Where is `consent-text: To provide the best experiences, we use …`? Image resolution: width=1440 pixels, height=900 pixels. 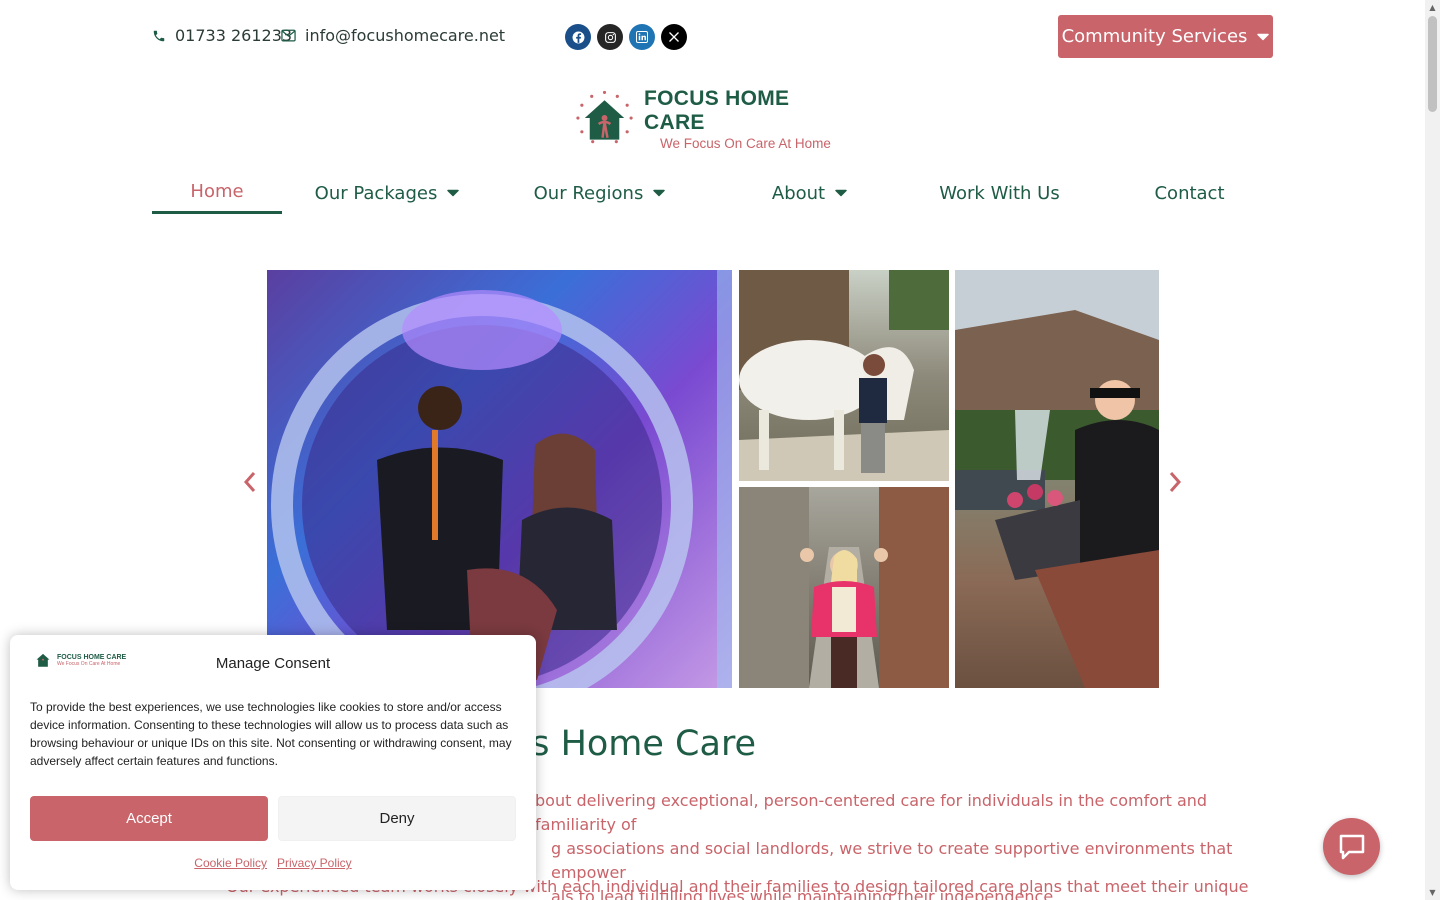
consent-text: To provide the best experiences, we use … is located at coordinates (271, 734).